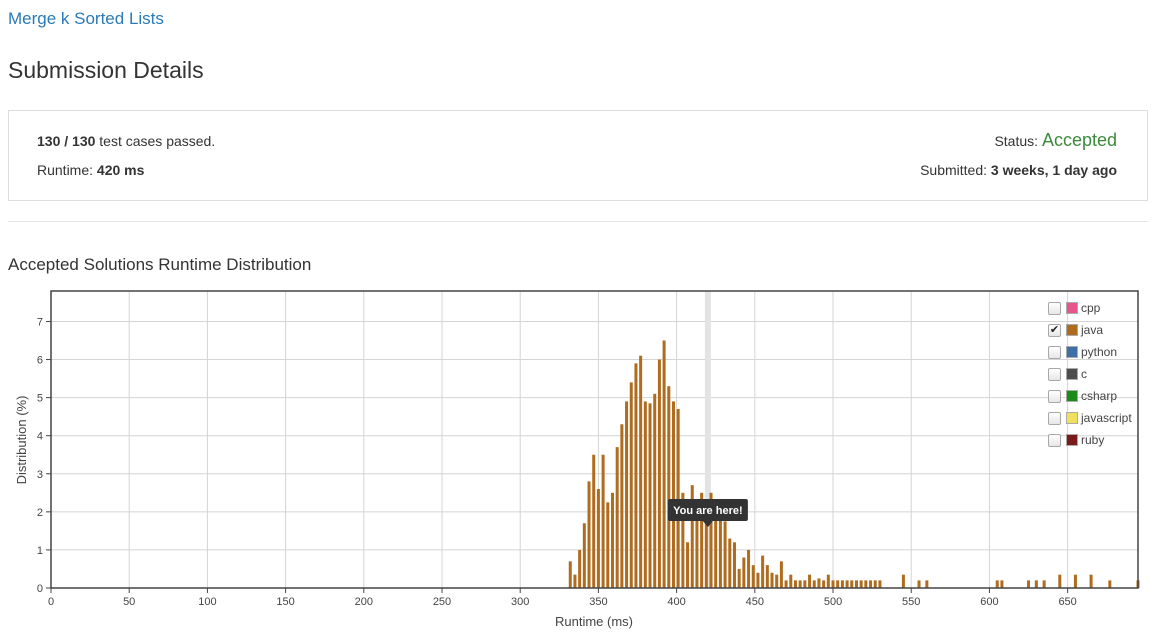 The image size is (1162, 639). Describe the element at coordinates (1106, 418) in the screenshot. I see `legend-label: javascript` at that location.